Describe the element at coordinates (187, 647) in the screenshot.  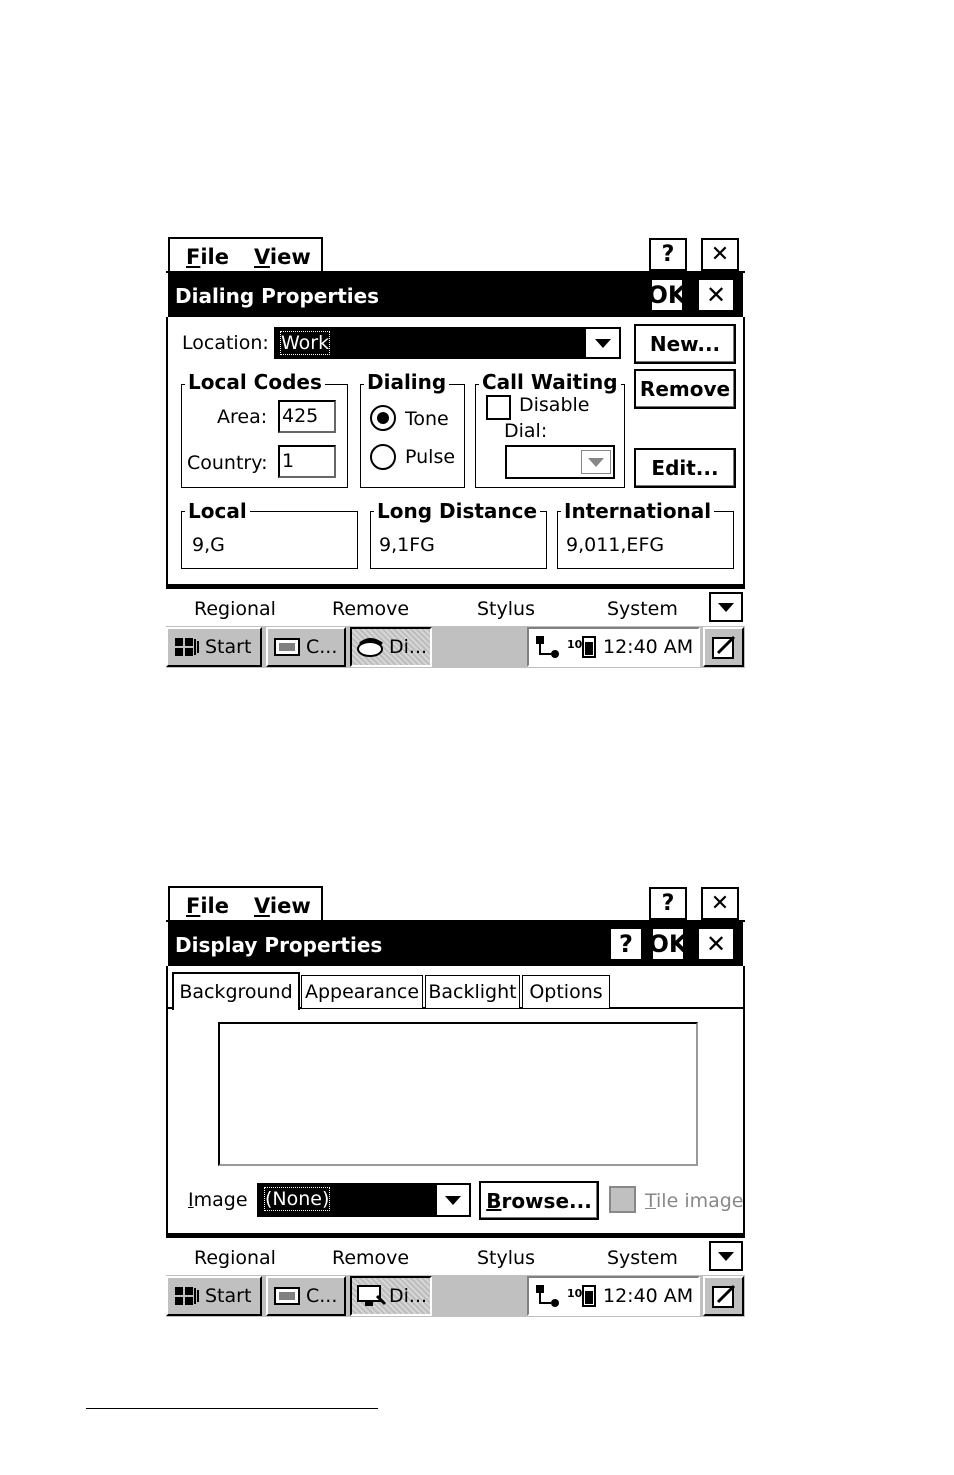
I see `windows-flag-icon` at that location.